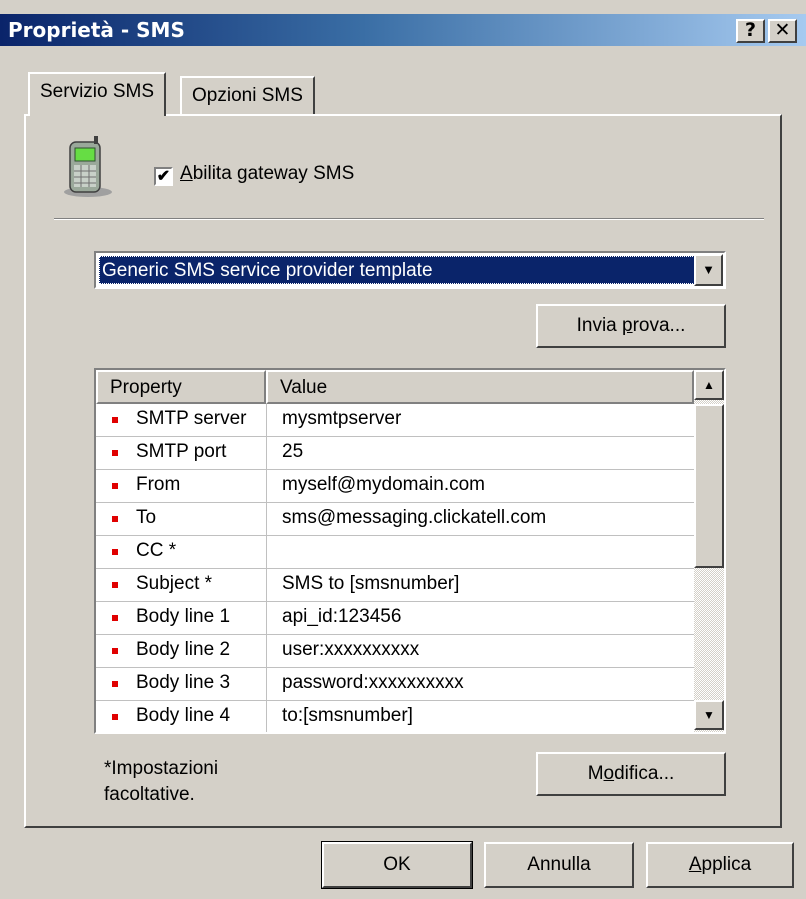  I want to click on property-cell: Body line 3, so click(183, 682).